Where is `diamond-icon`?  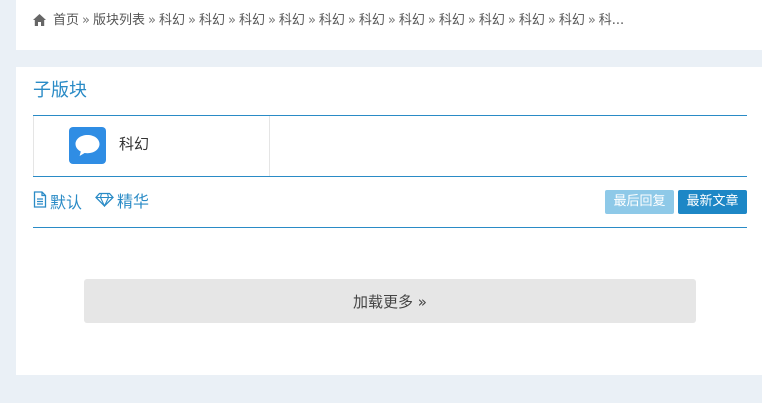 diamond-icon is located at coordinates (104, 202).